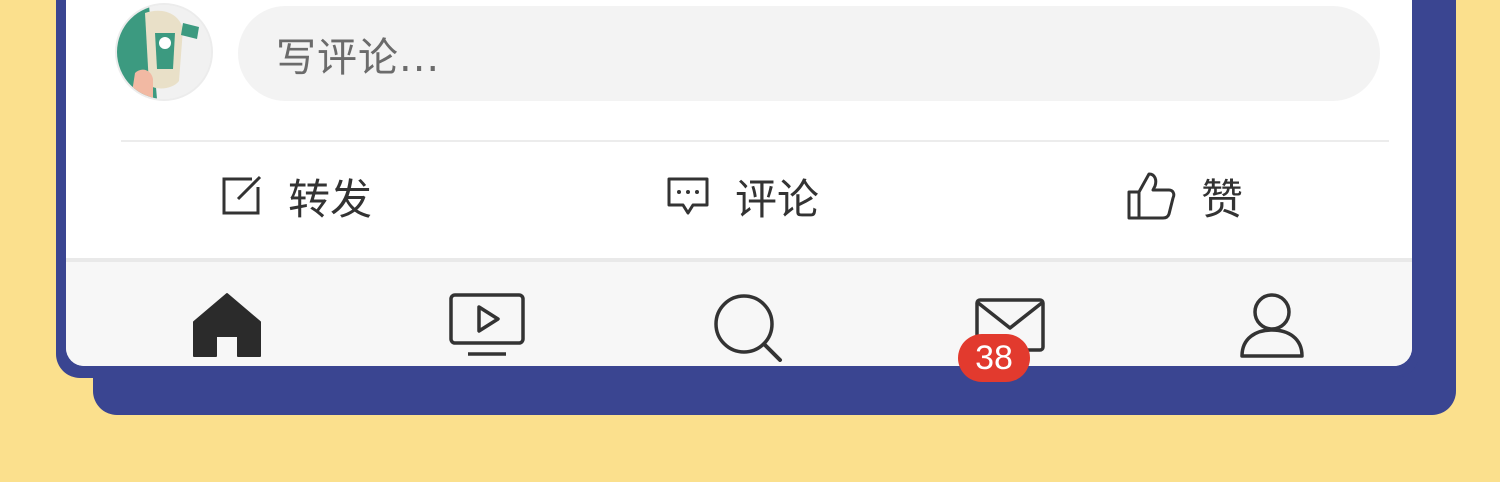  I want to click on tab-search, so click(748, 329).